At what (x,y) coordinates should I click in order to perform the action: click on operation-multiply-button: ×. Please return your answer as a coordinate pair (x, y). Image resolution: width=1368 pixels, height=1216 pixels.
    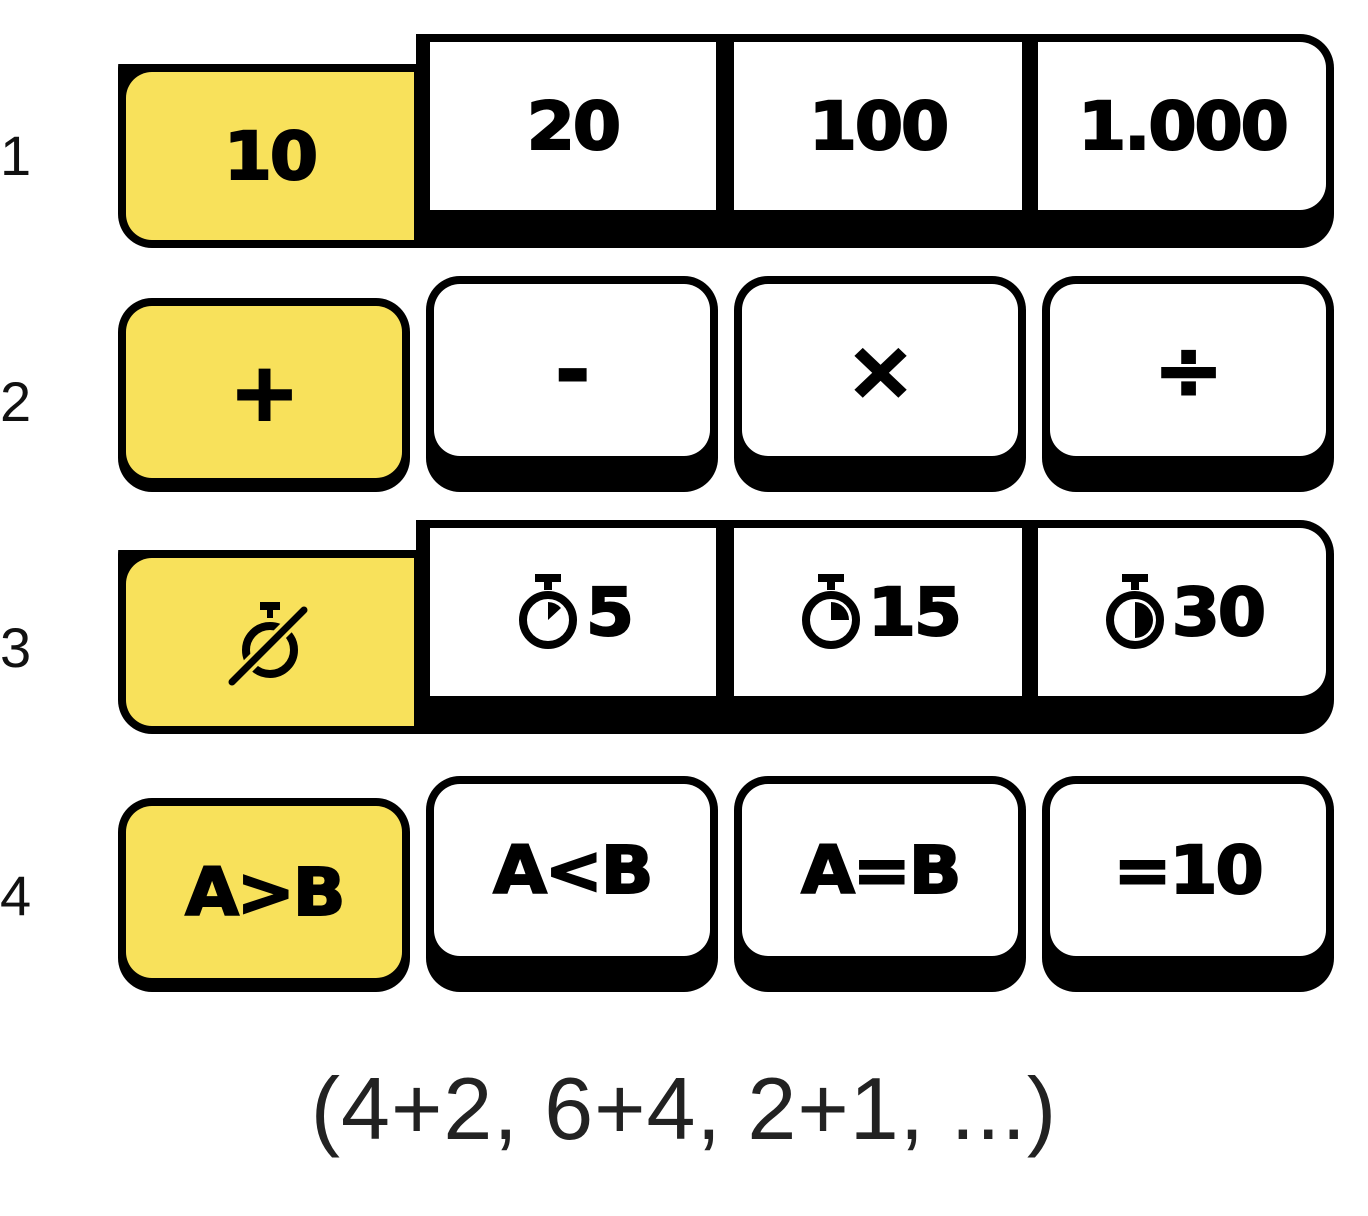
    Looking at the image, I should click on (880, 384).